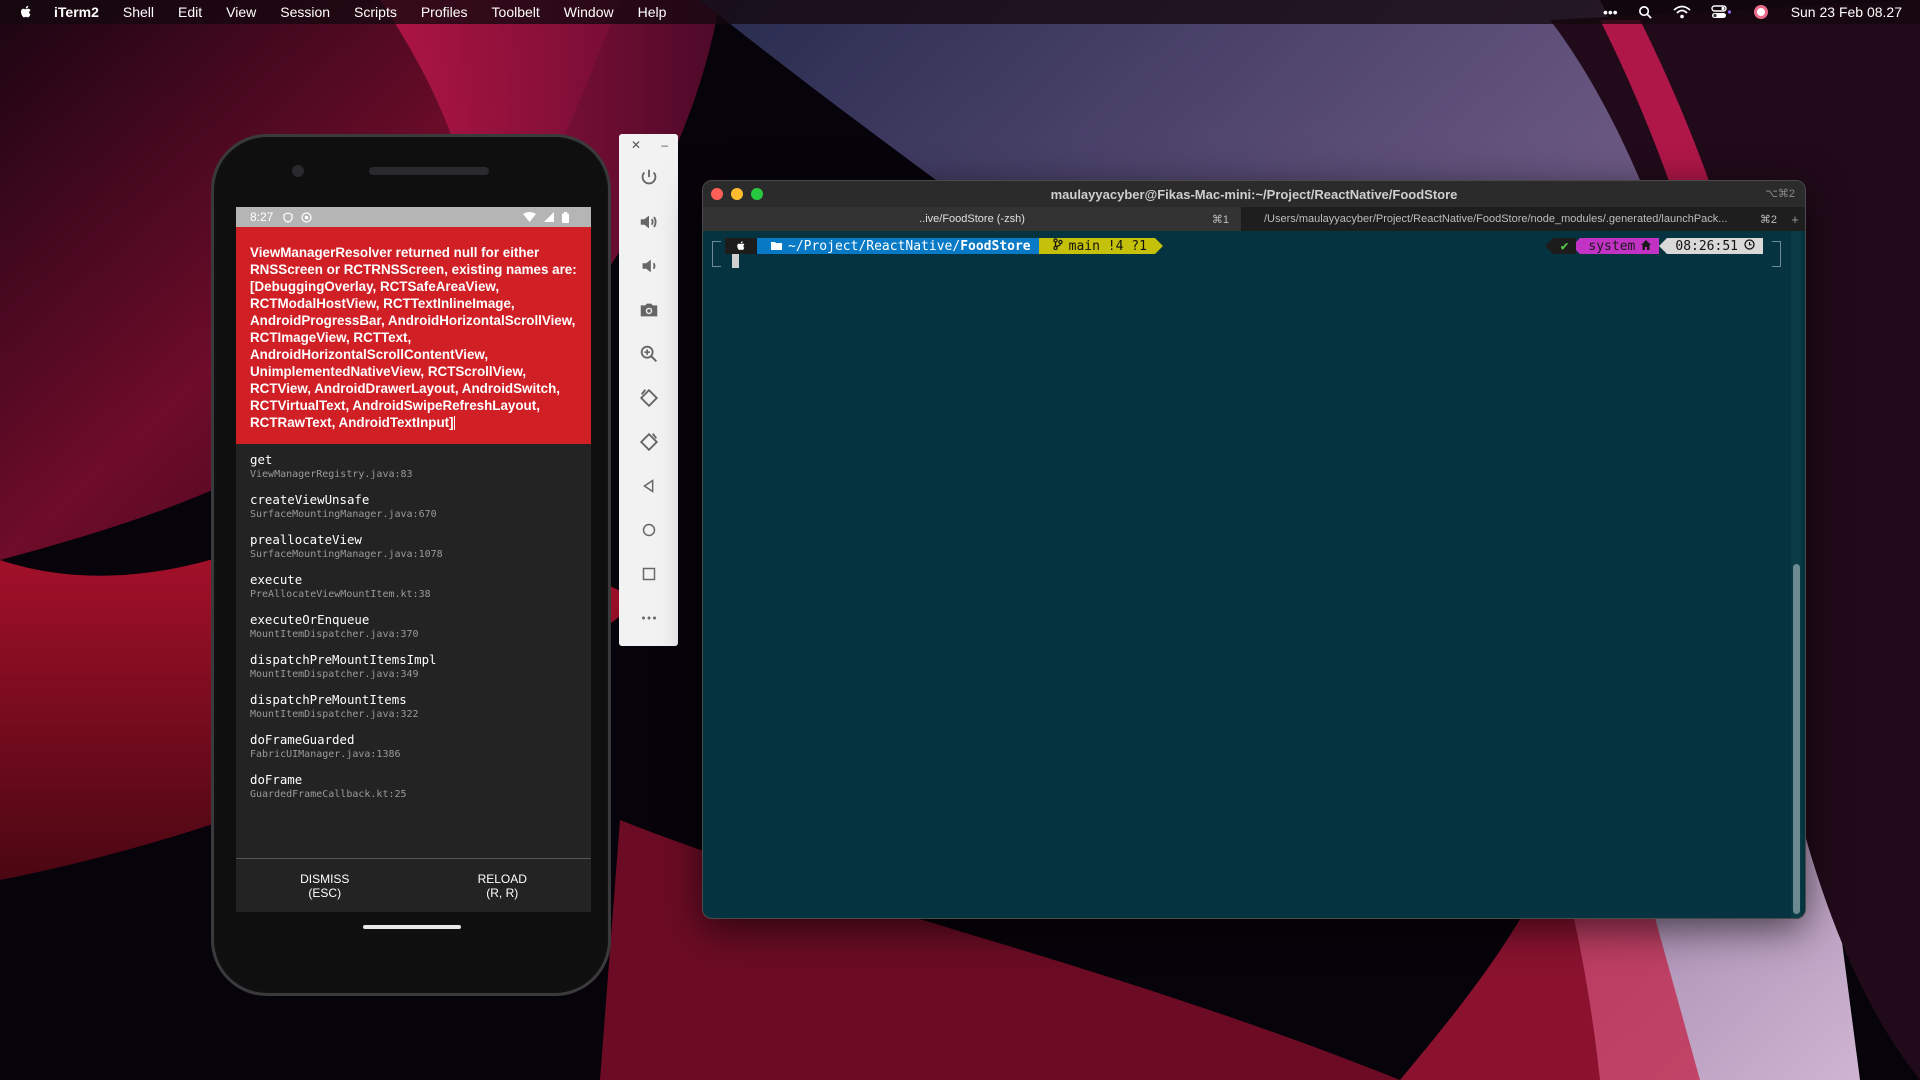  Describe the element at coordinates (735, 261) in the screenshot. I see `terminal-cursor` at that location.